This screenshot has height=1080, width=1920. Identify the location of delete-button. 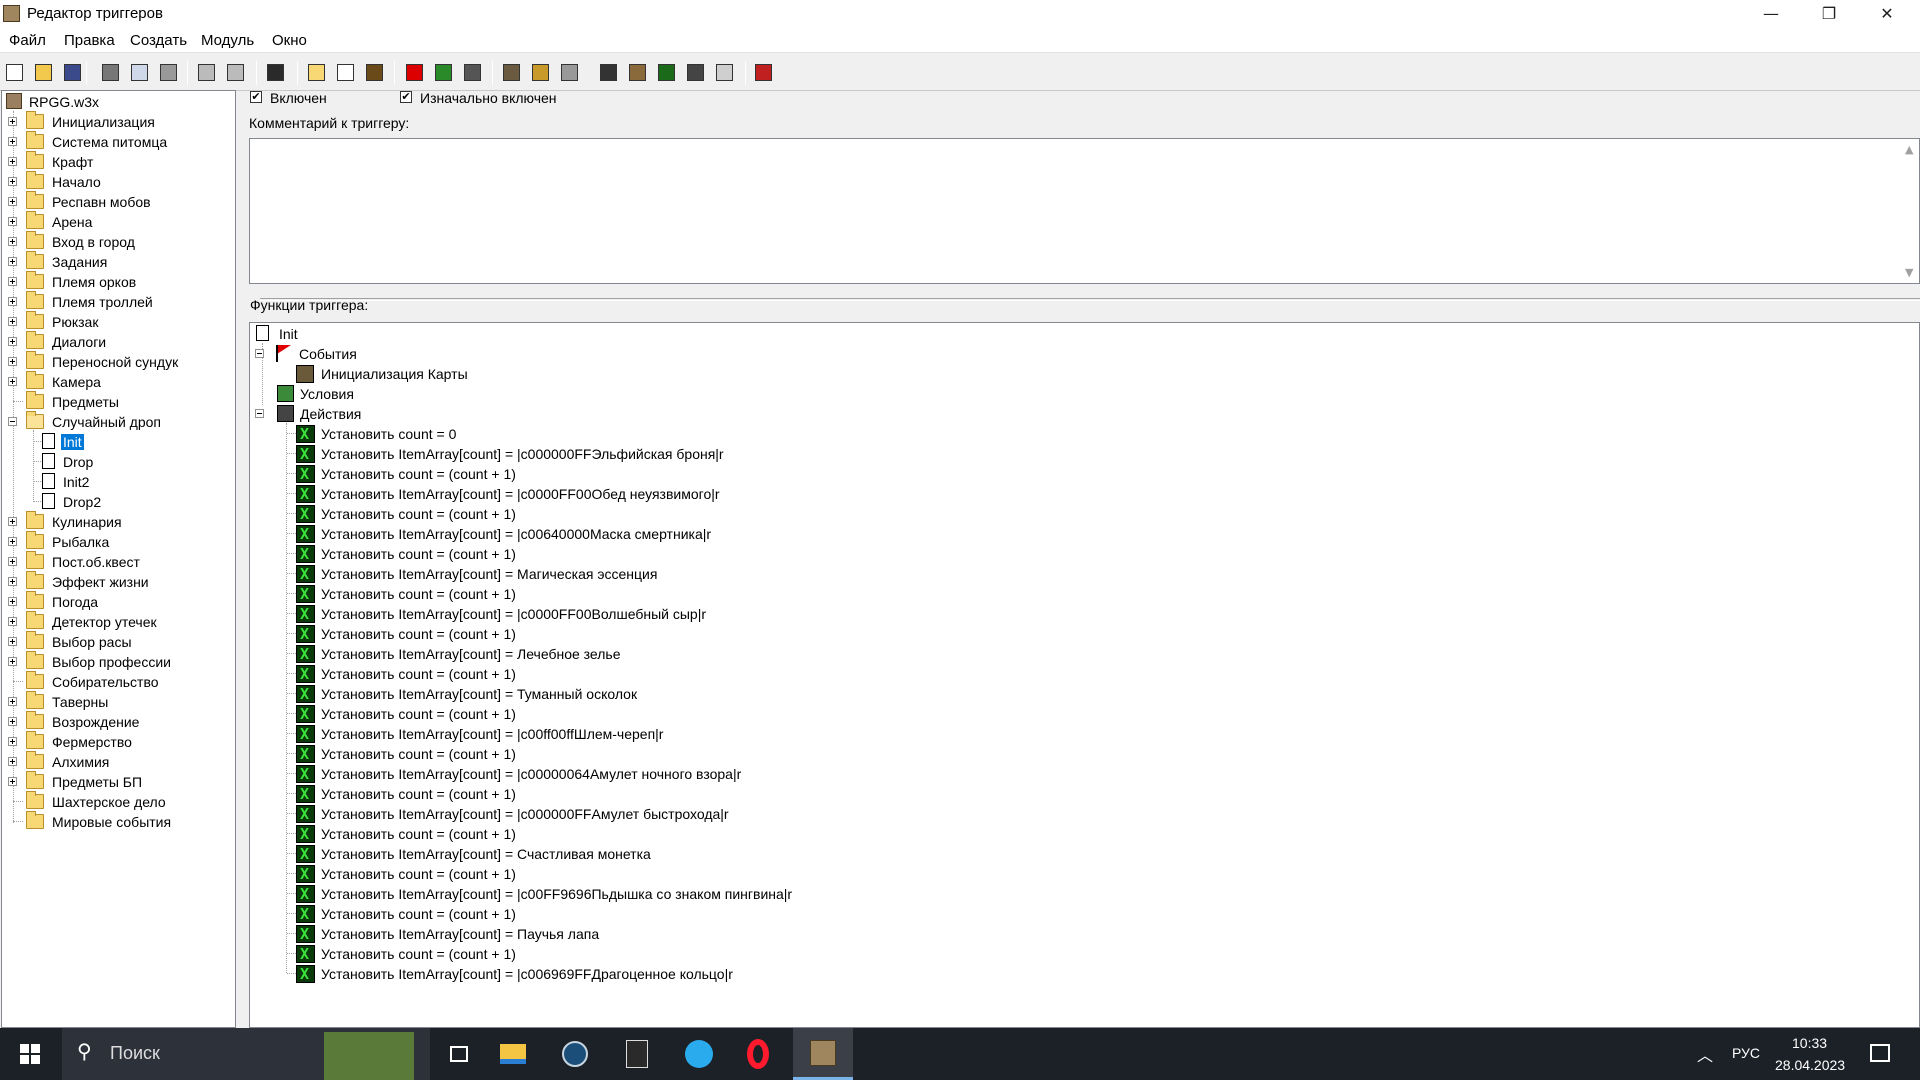
(275, 72).